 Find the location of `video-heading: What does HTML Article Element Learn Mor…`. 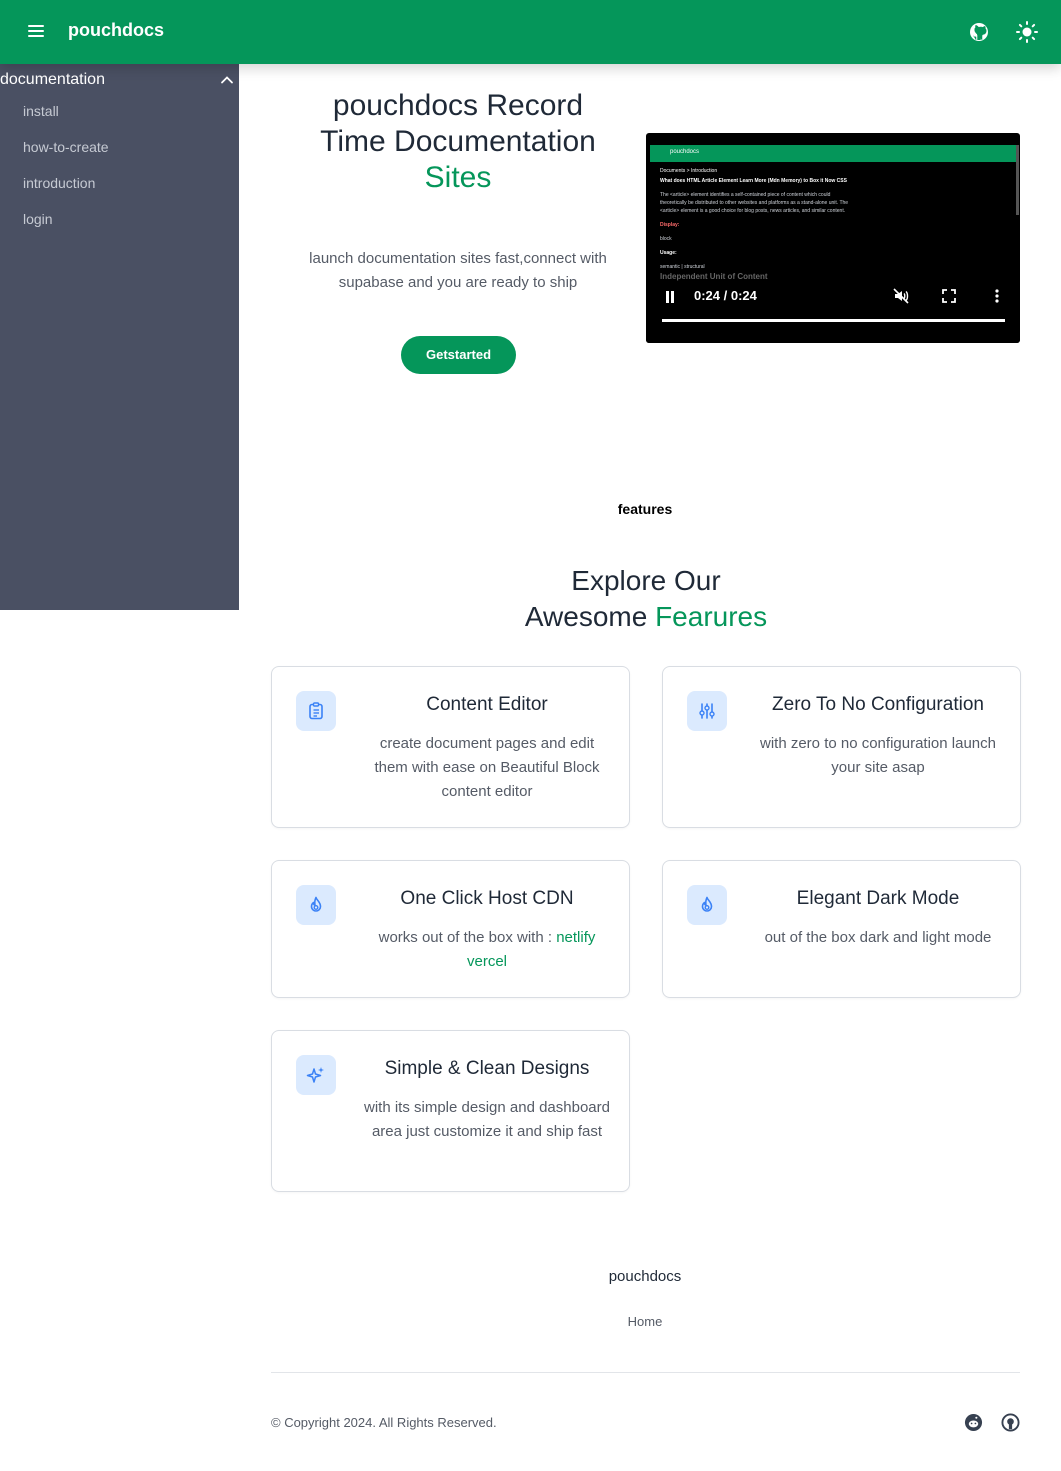

video-heading: What does HTML Article Element Learn Mor… is located at coordinates (753, 181).